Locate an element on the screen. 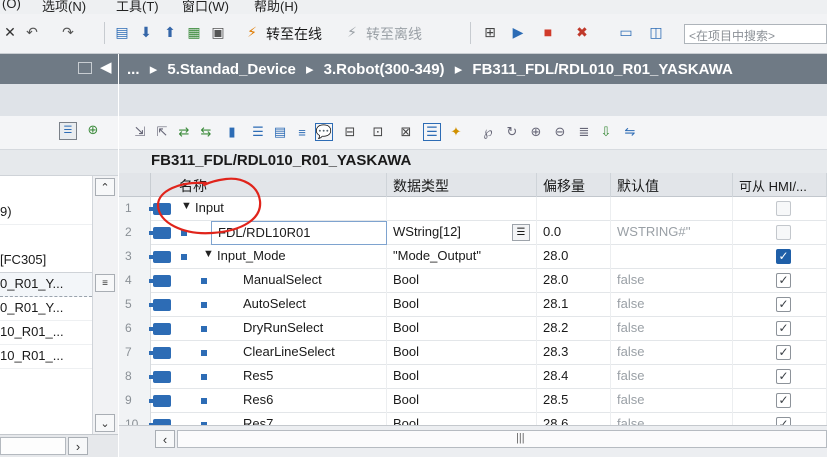 Image resolution: width=827 pixels, height=457 pixels. comment-icon: 💬 is located at coordinates (324, 132).